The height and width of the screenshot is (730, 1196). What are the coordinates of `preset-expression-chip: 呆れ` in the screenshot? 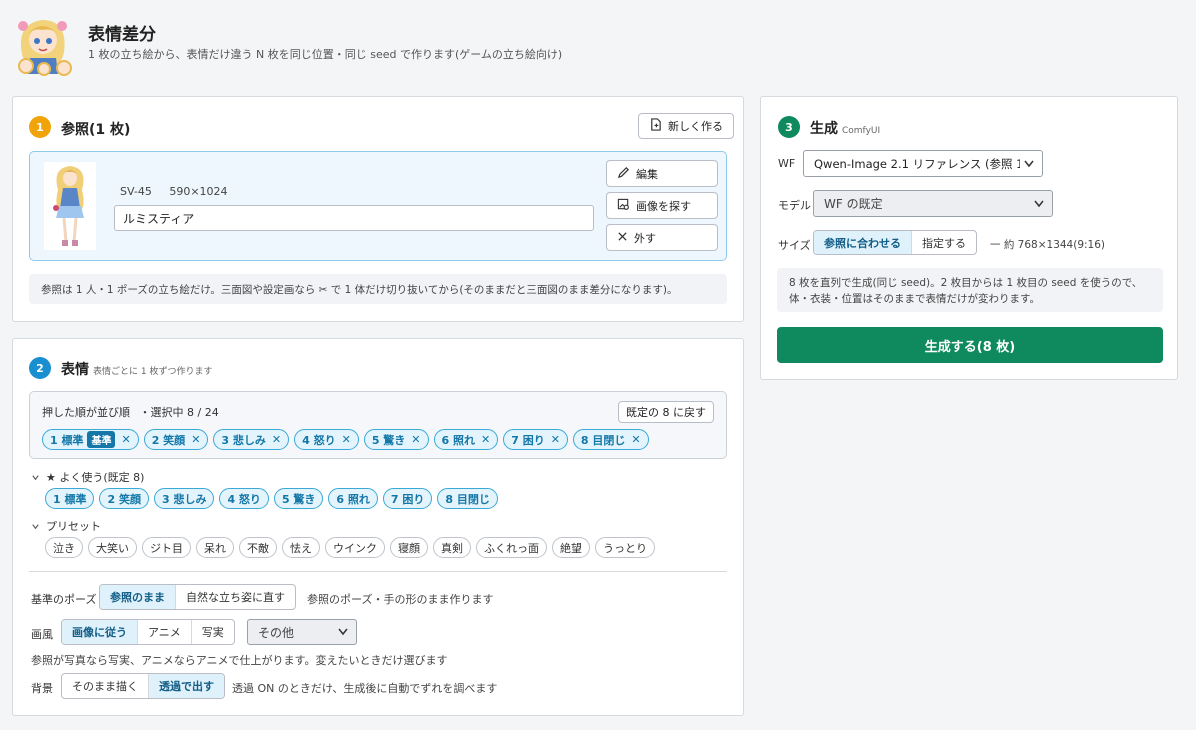 It's located at (215, 547).